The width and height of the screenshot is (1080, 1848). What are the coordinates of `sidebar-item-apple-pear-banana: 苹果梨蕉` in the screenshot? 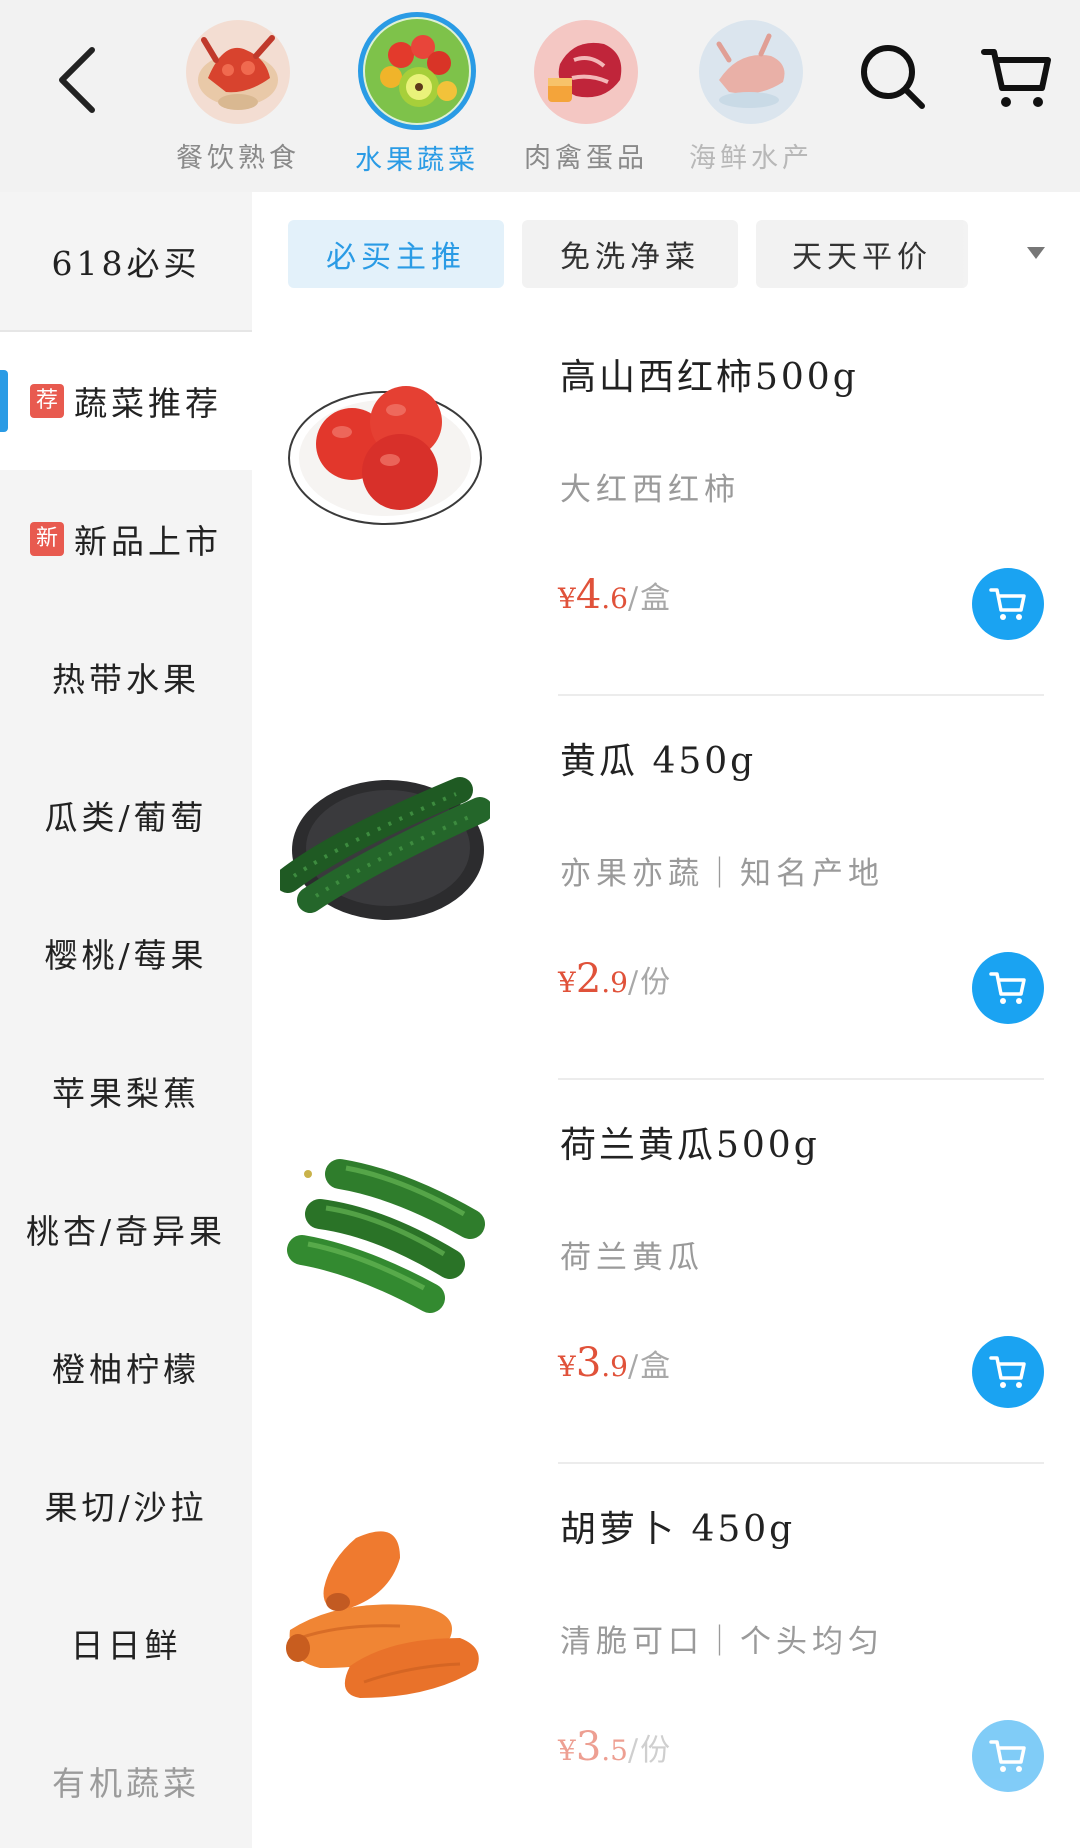 It's located at (126, 1091).